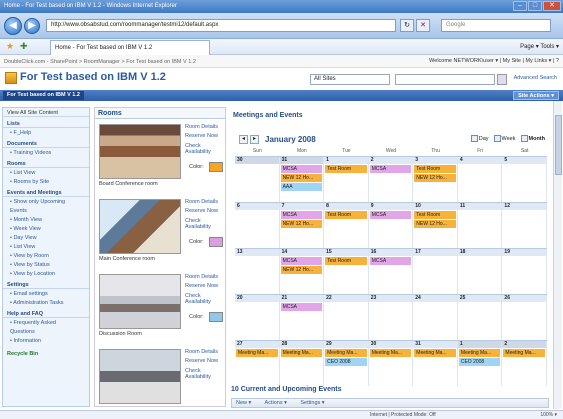  I want to click on day-view-button: Day, so click(479, 138).